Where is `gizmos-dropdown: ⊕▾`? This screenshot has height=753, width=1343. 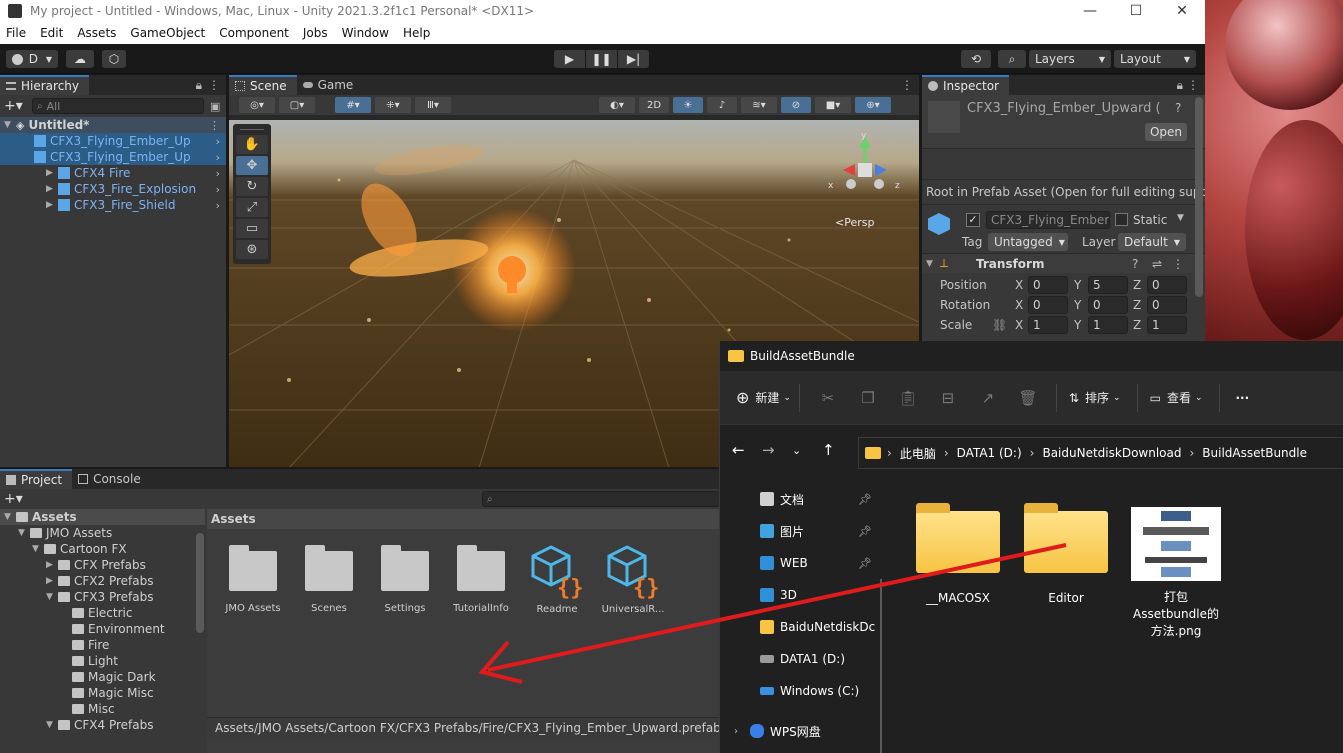 gizmos-dropdown: ⊕▾ is located at coordinates (873, 105).